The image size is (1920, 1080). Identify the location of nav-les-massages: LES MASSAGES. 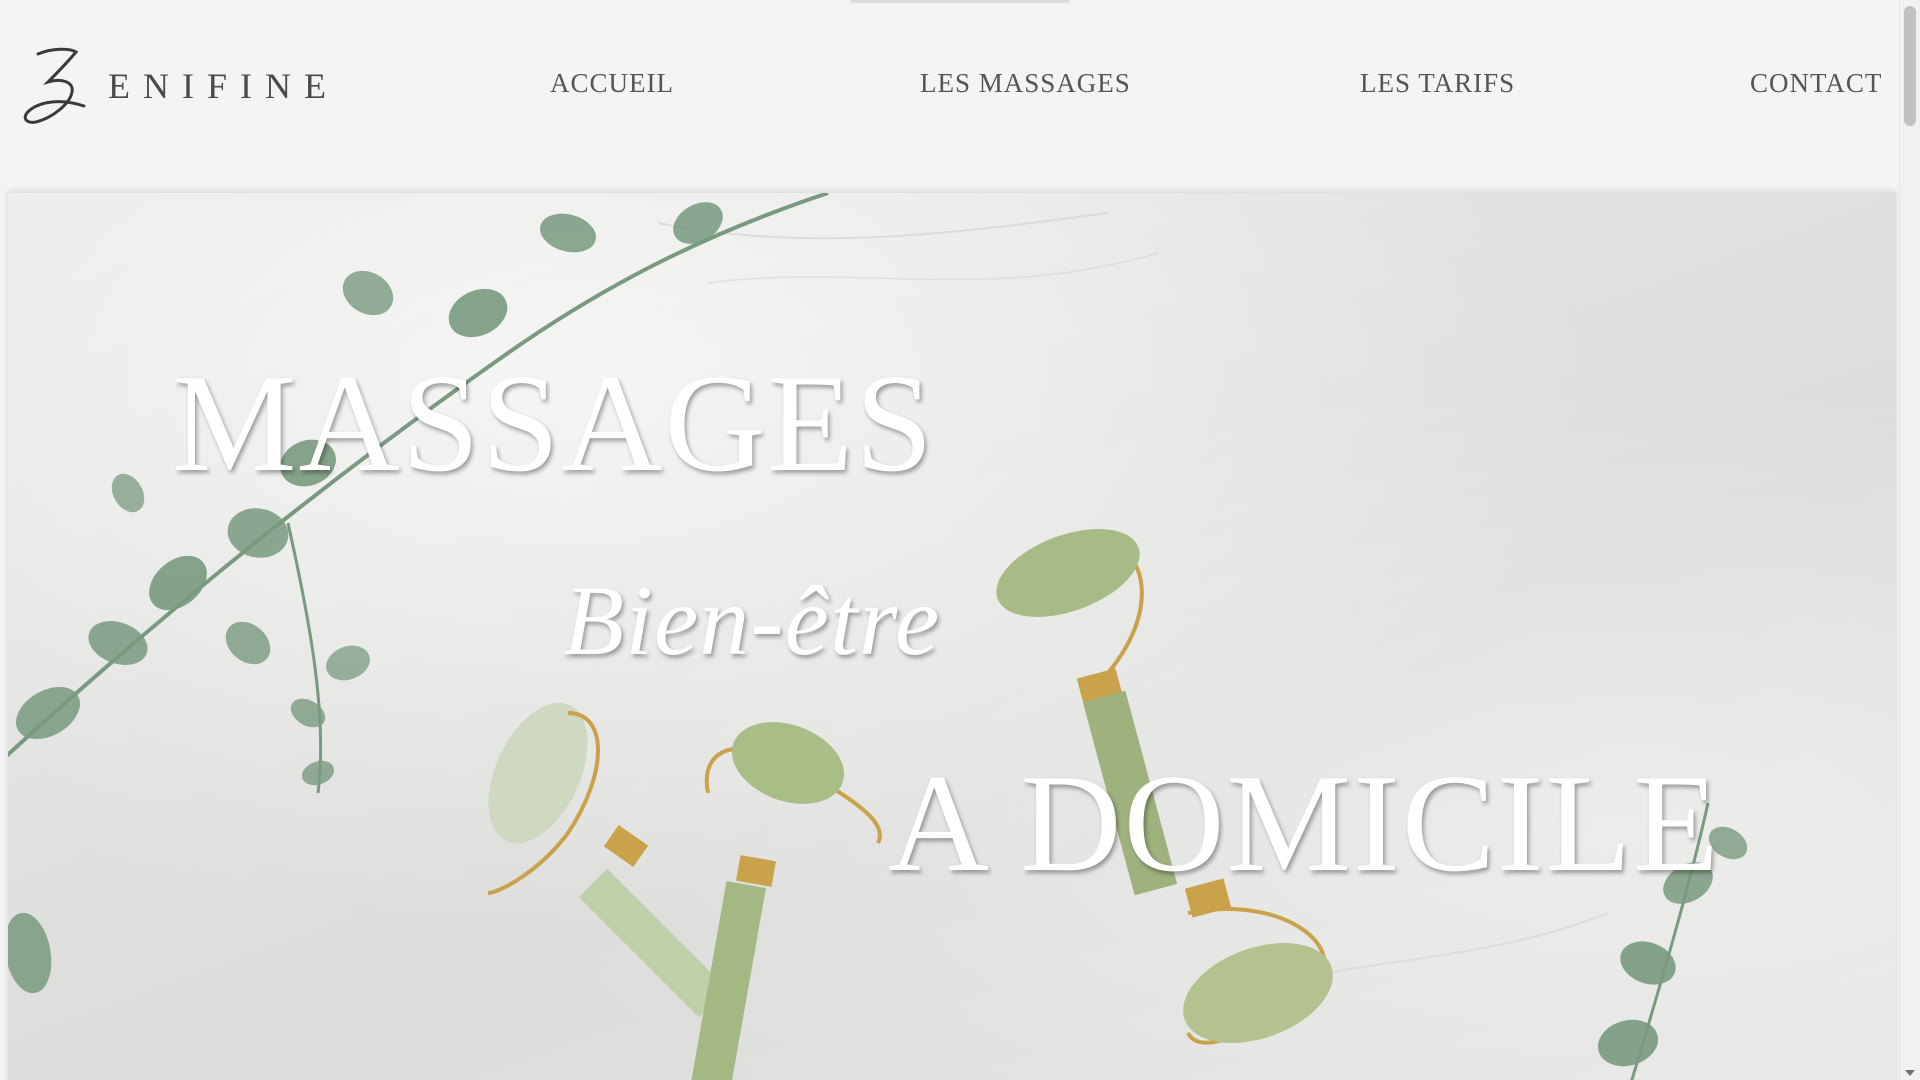
(1025, 83).